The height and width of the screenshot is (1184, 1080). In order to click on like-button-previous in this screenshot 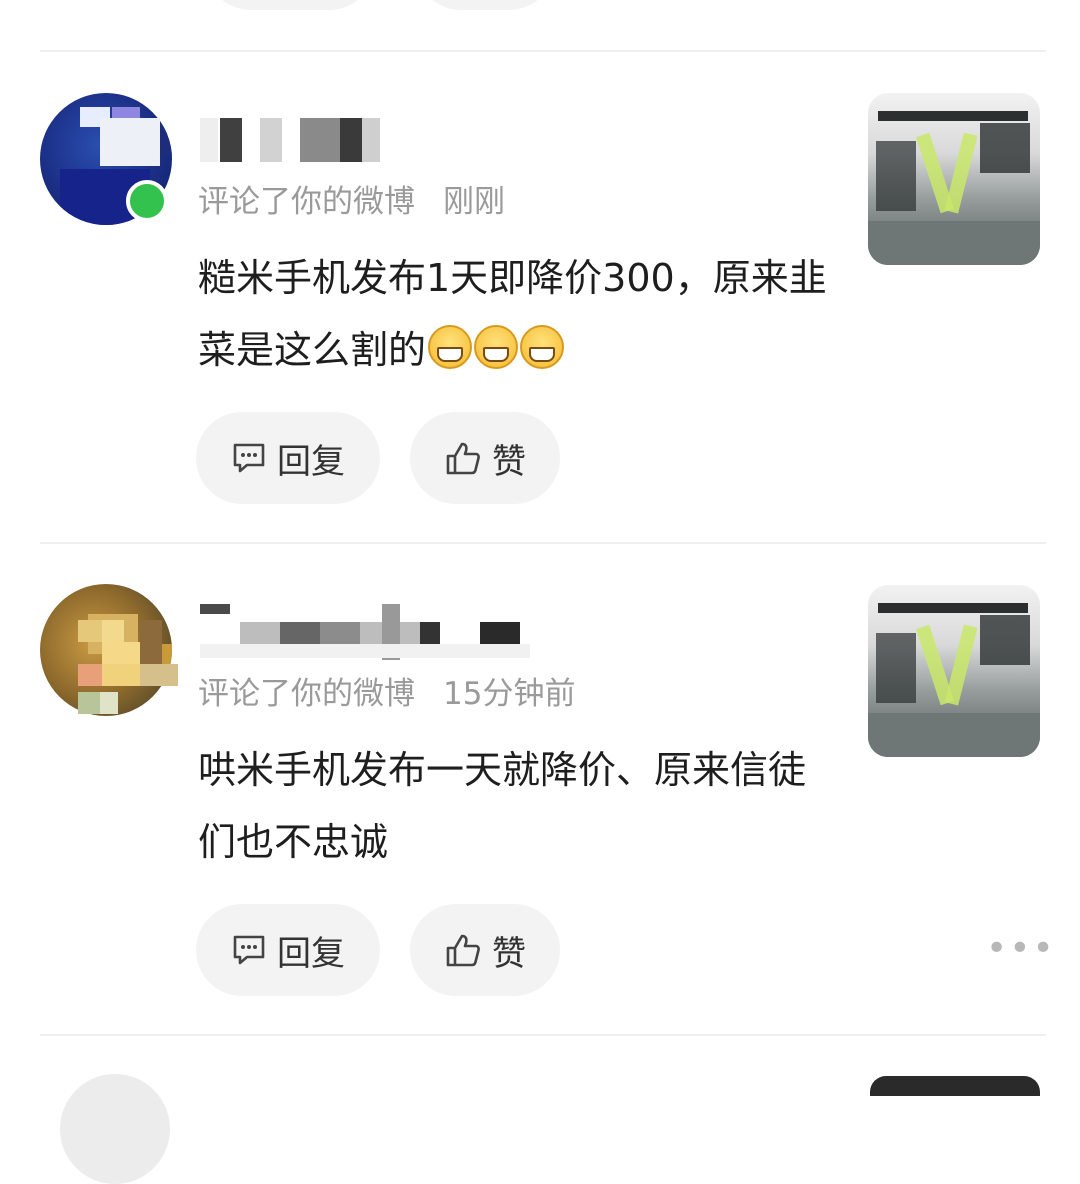, I will do `click(485, 5)`.